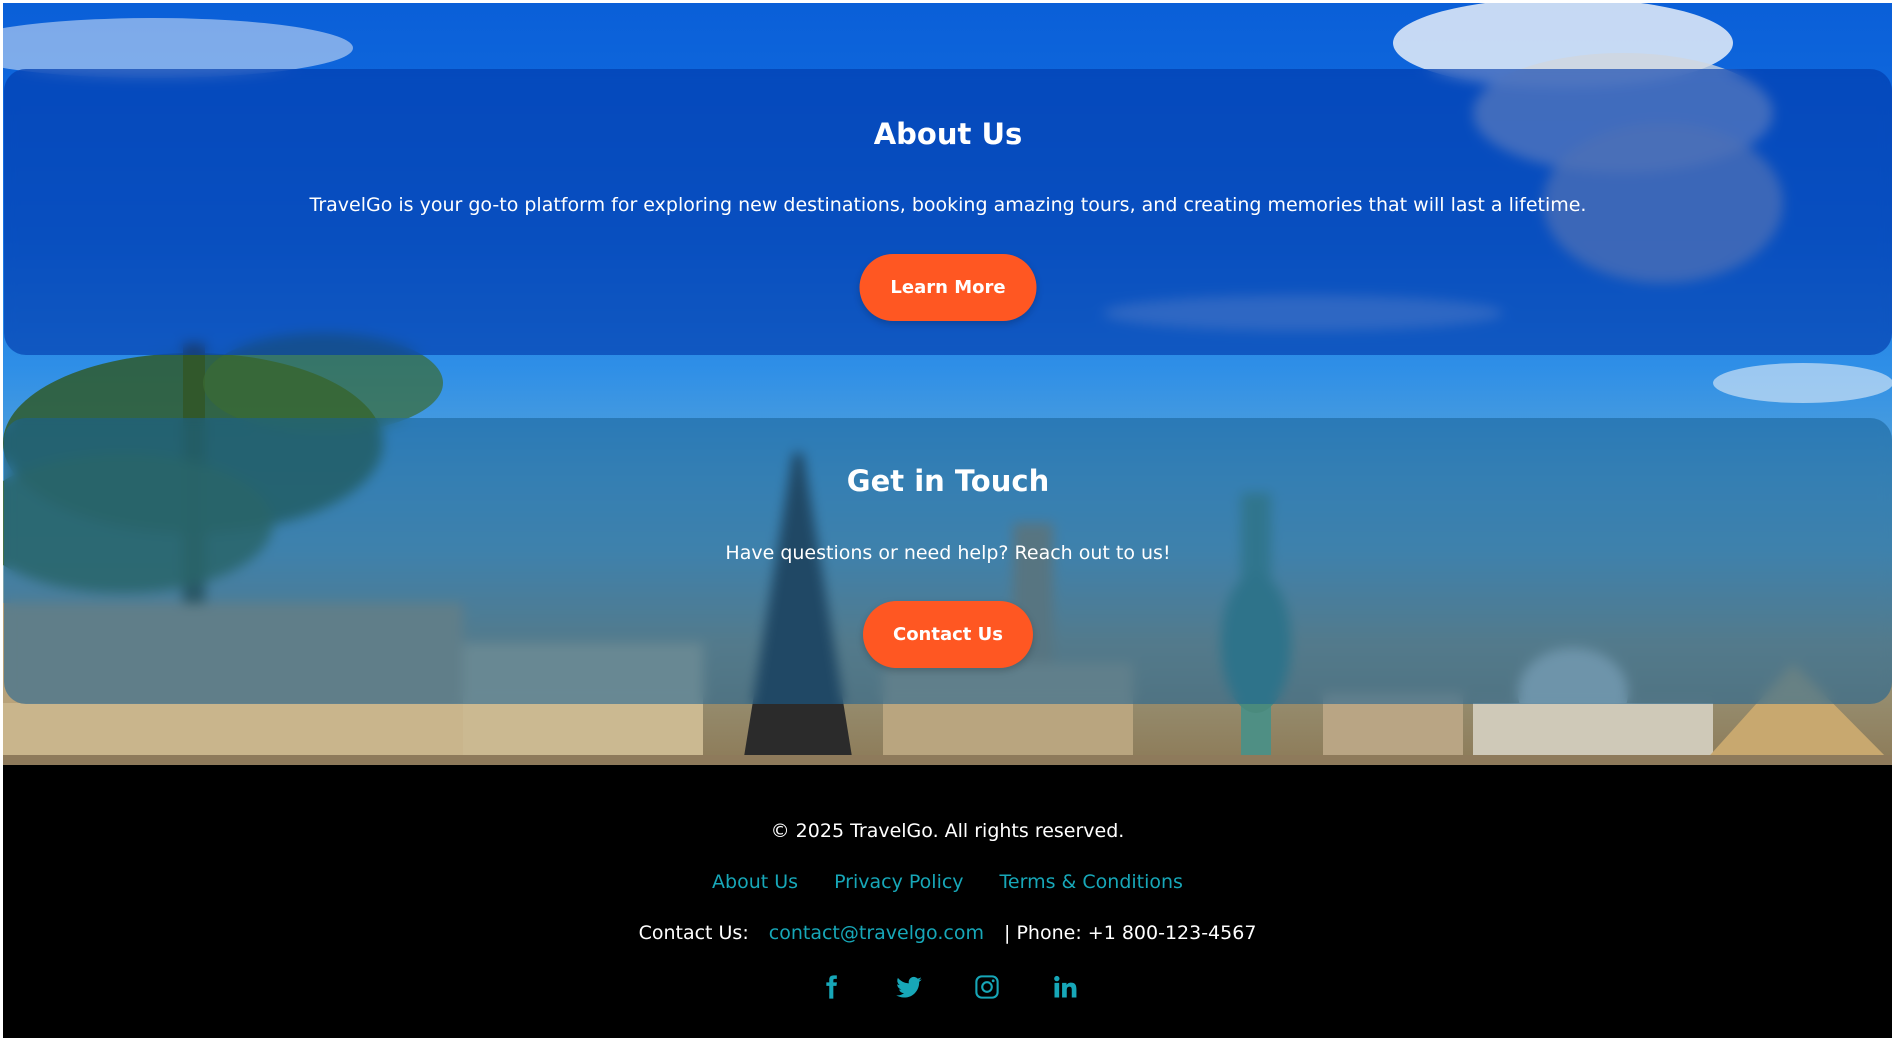 This screenshot has height=1038, width=1892. I want to click on linkedin-icon, so click(1065, 987).